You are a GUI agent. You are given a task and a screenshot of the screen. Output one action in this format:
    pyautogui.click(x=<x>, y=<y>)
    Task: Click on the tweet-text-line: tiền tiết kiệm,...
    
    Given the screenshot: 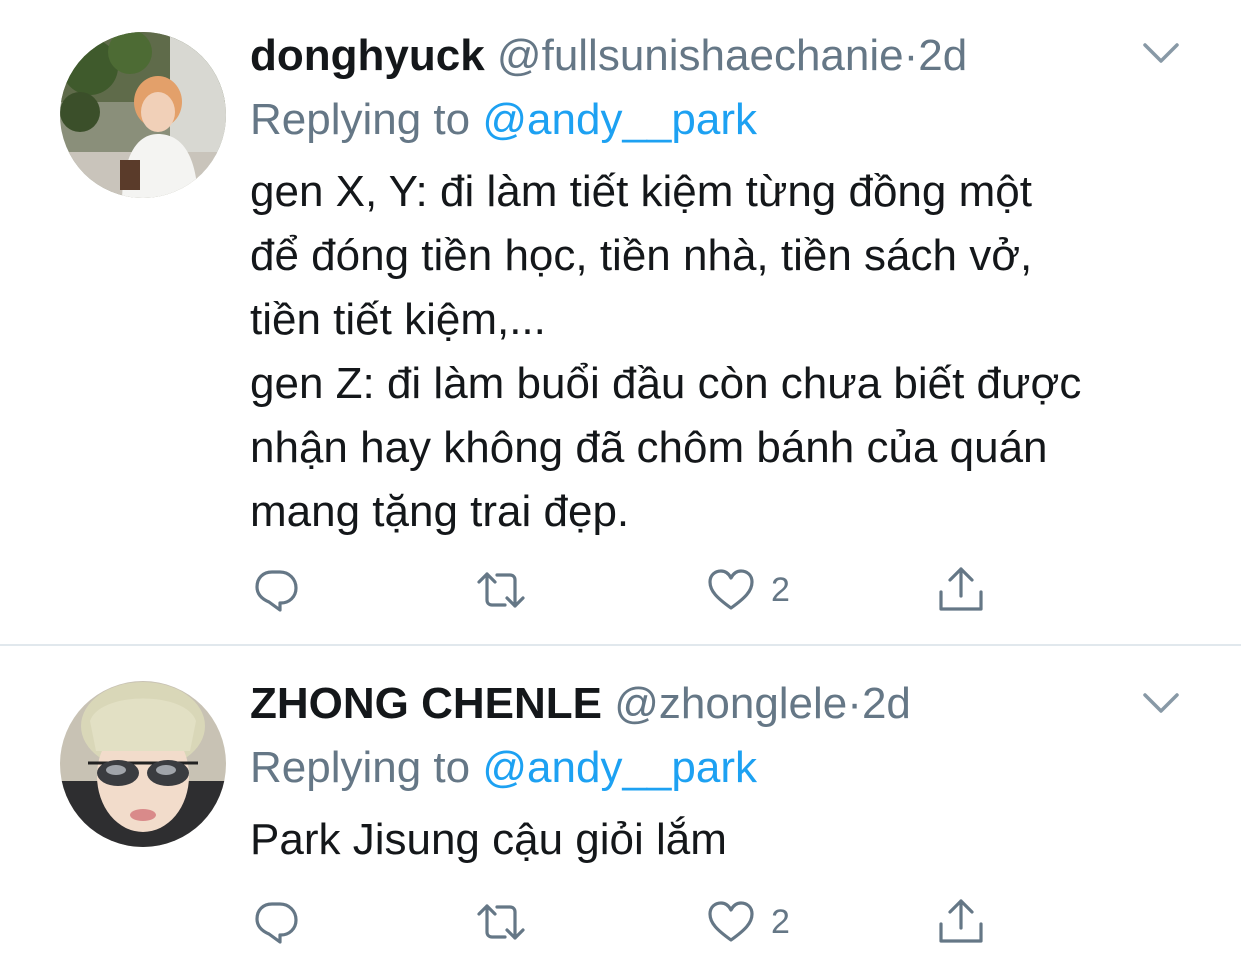 What is the action you would take?
    pyautogui.click(x=398, y=319)
    